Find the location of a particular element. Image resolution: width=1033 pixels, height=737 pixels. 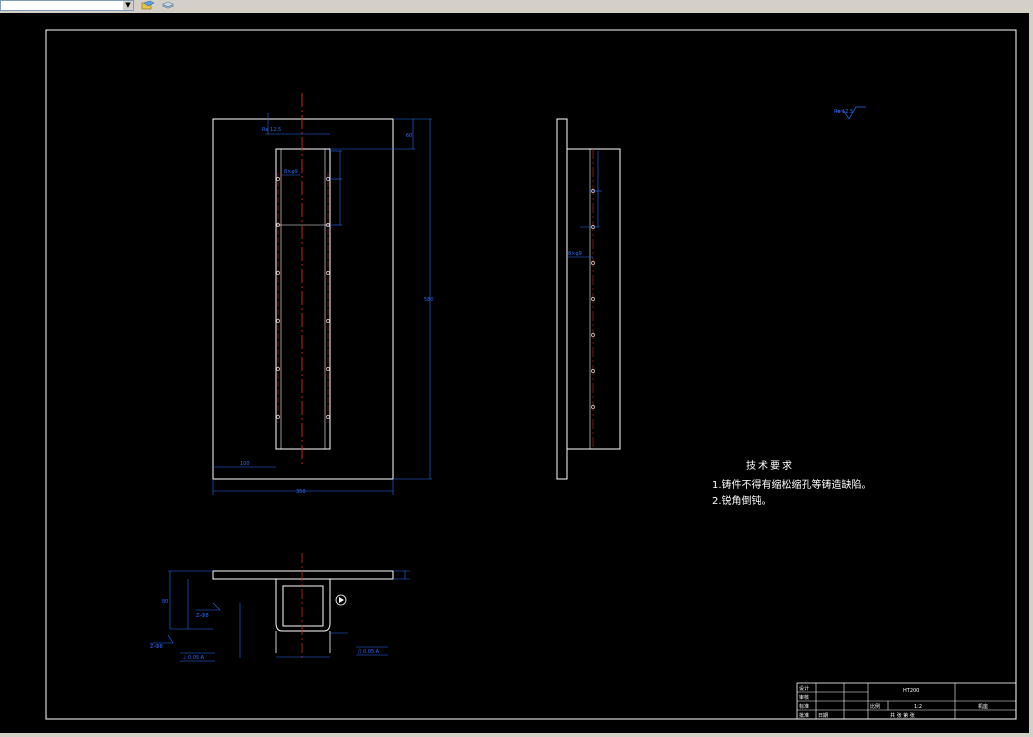

layer-stack-icon is located at coordinates (168, 5).